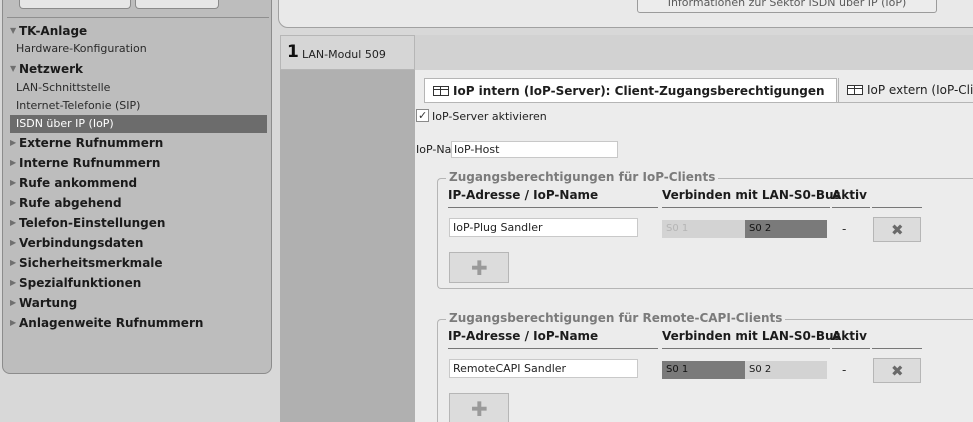 The image size is (973, 422). What do you see at coordinates (70, 203) in the screenshot?
I see `sidebar-item-label: Rufe abgehend` at bounding box center [70, 203].